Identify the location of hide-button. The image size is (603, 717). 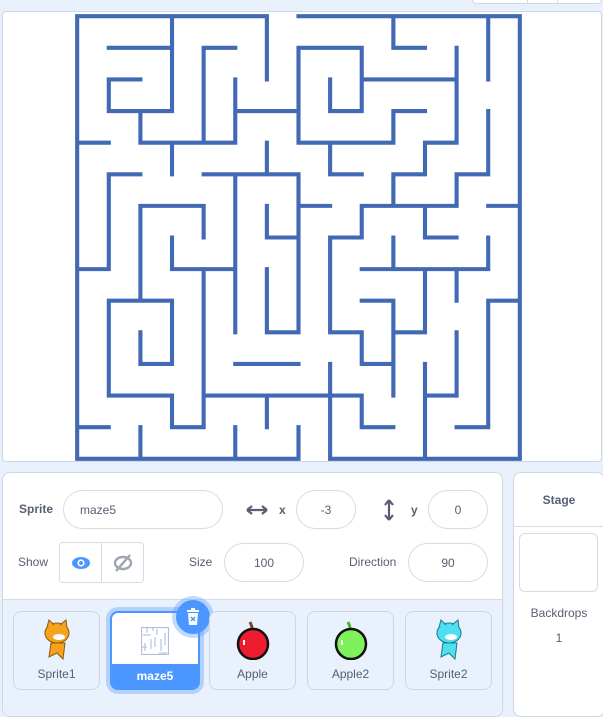
(122, 562).